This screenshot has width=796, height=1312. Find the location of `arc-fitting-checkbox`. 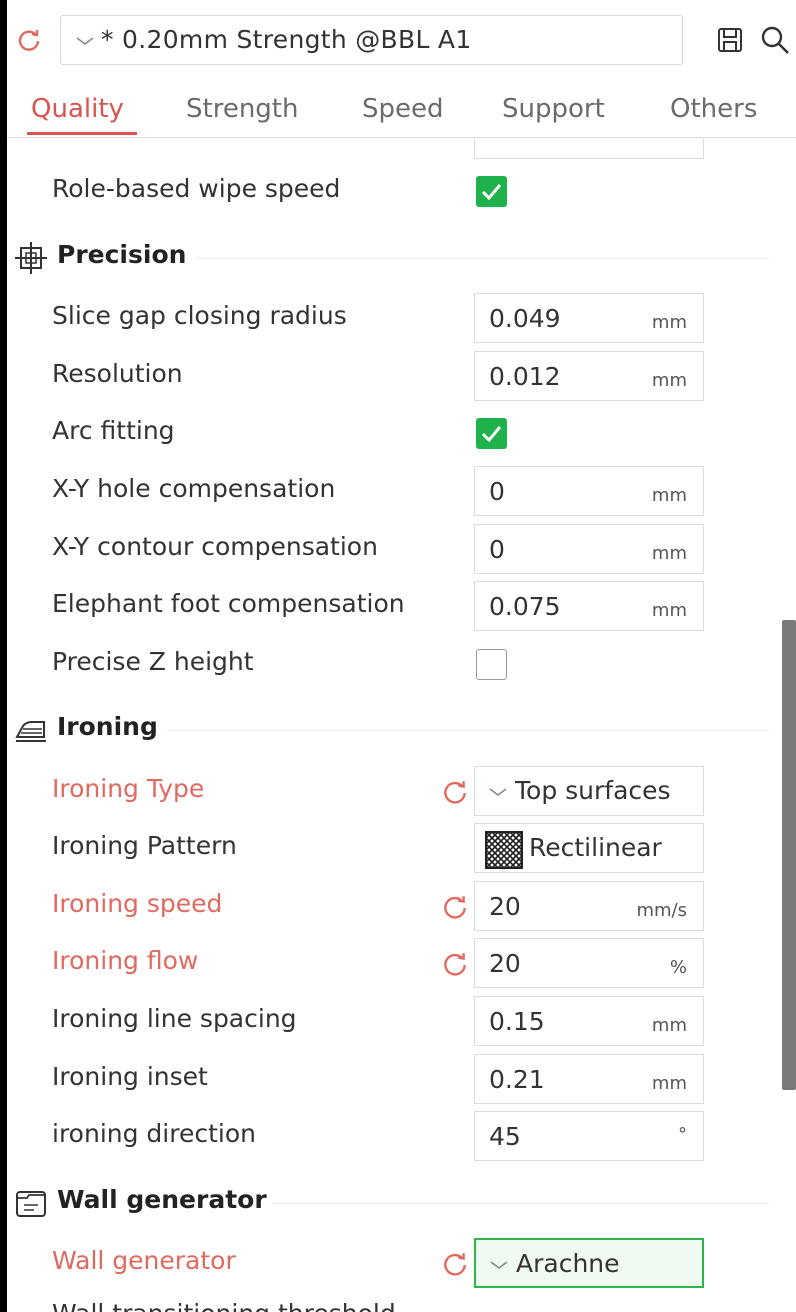

arc-fitting-checkbox is located at coordinates (491, 433).